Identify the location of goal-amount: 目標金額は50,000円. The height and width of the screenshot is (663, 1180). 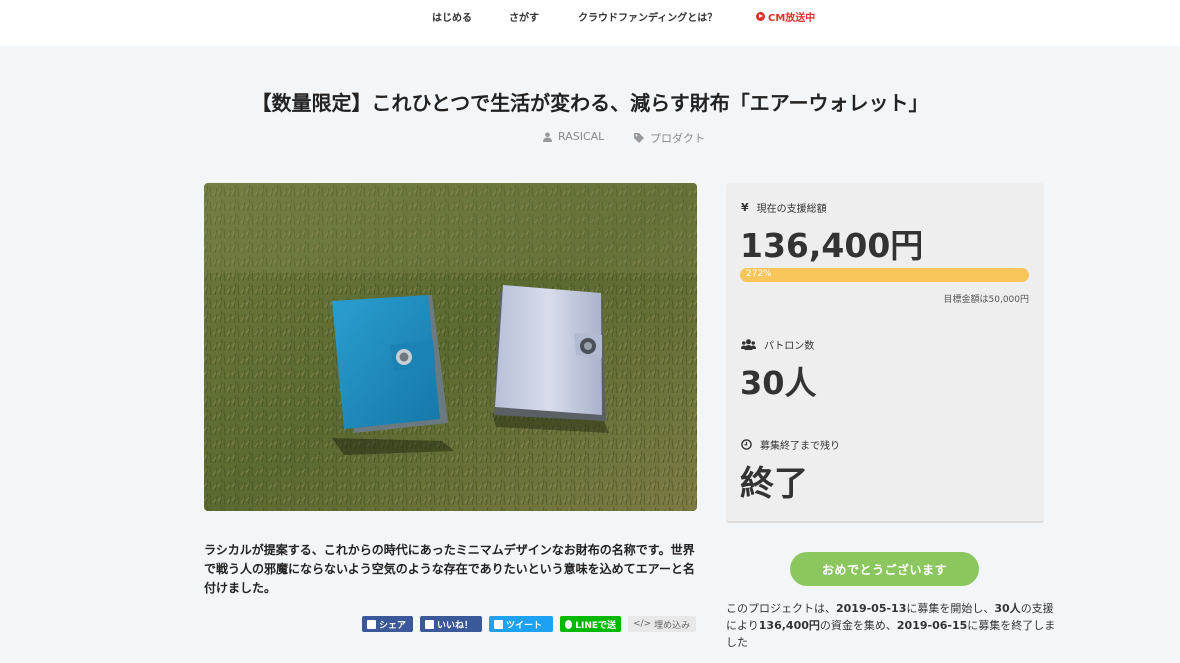
(986, 300).